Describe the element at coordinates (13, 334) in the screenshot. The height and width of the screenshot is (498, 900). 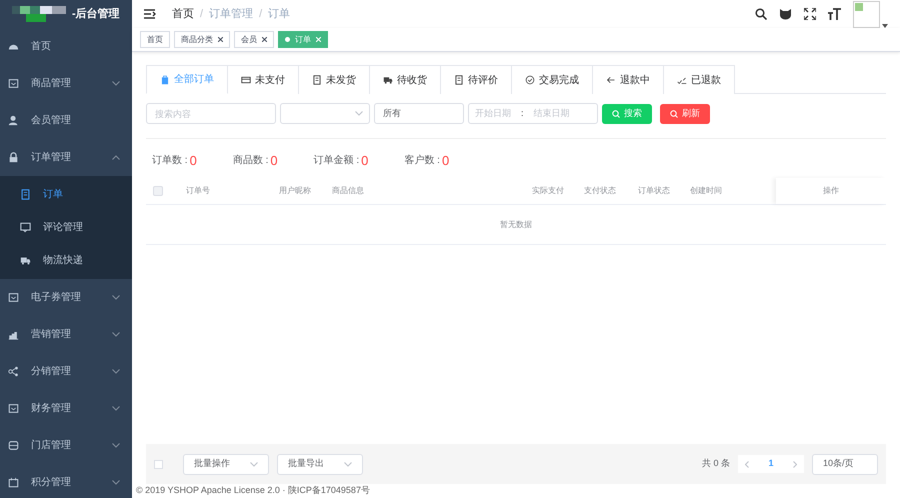
I see `bar-chart-icon` at that location.